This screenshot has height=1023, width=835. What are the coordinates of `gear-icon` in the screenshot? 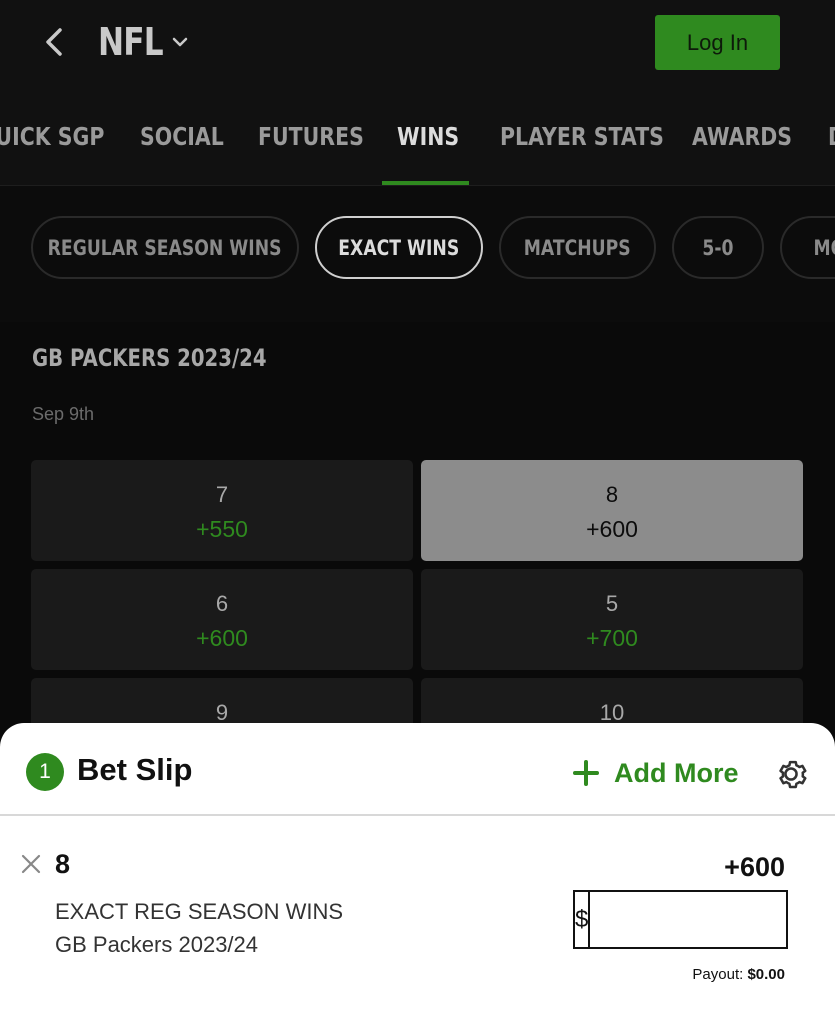 It's located at (791, 774).